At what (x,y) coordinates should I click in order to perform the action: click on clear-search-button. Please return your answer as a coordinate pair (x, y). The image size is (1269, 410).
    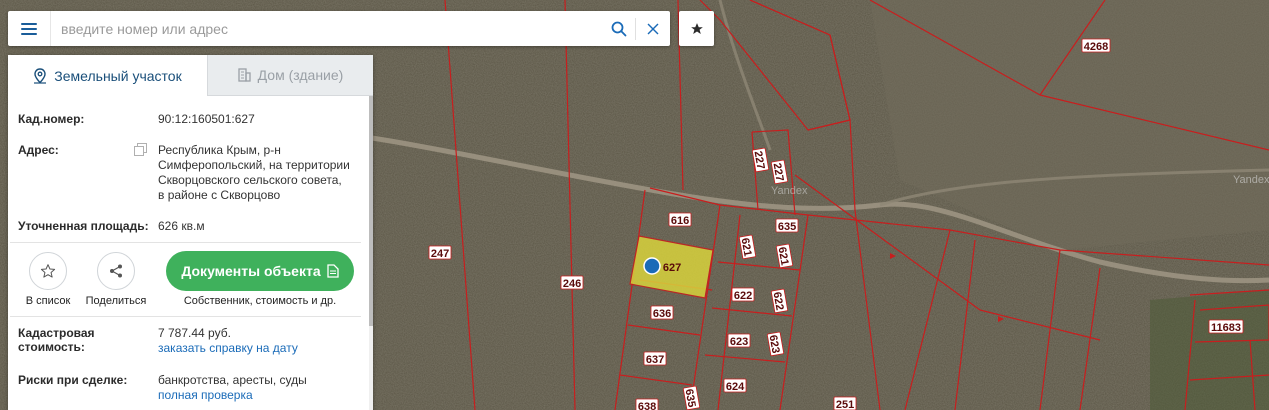
    Looking at the image, I should click on (653, 28).